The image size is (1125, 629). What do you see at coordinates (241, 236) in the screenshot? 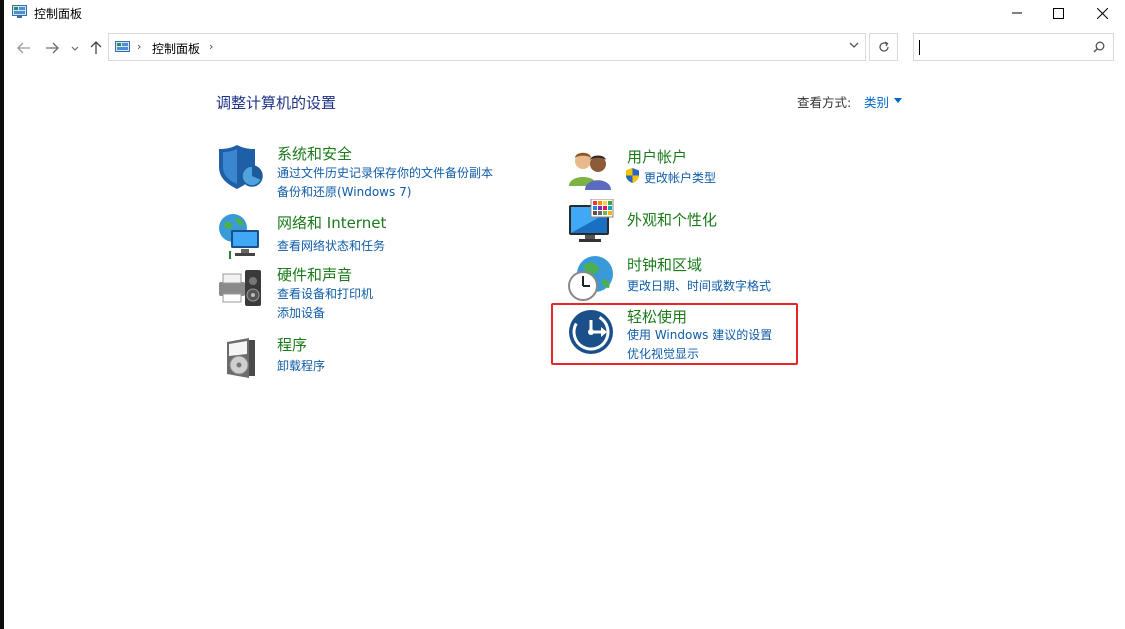
I see `network-globe-icon` at bounding box center [241, 236].